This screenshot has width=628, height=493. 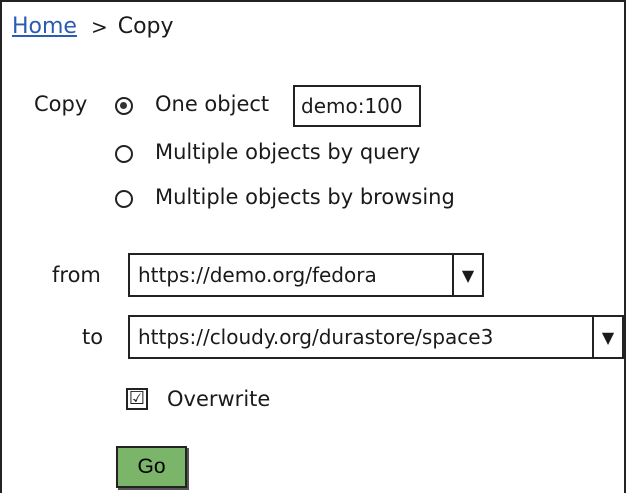 I want to click on radio-one-object, so click(x=124, y=106).